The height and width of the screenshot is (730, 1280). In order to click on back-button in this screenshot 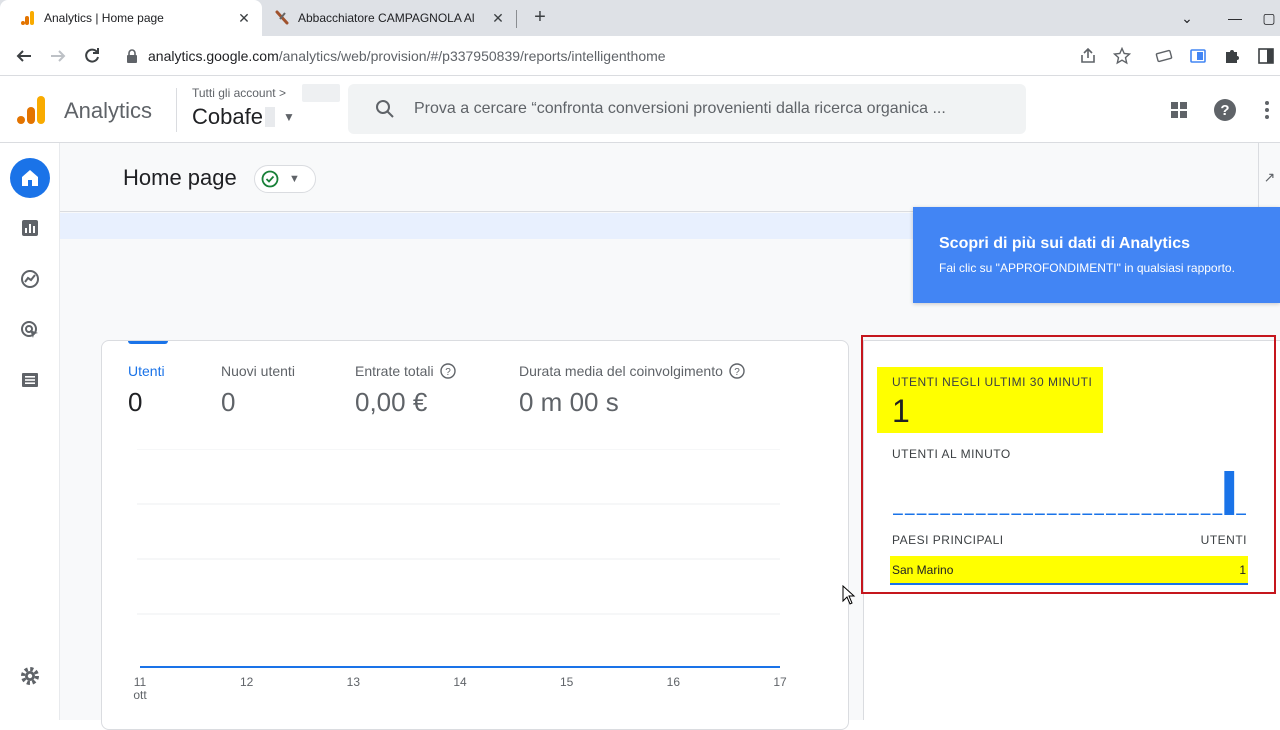, I will do `click(24, 56)`.